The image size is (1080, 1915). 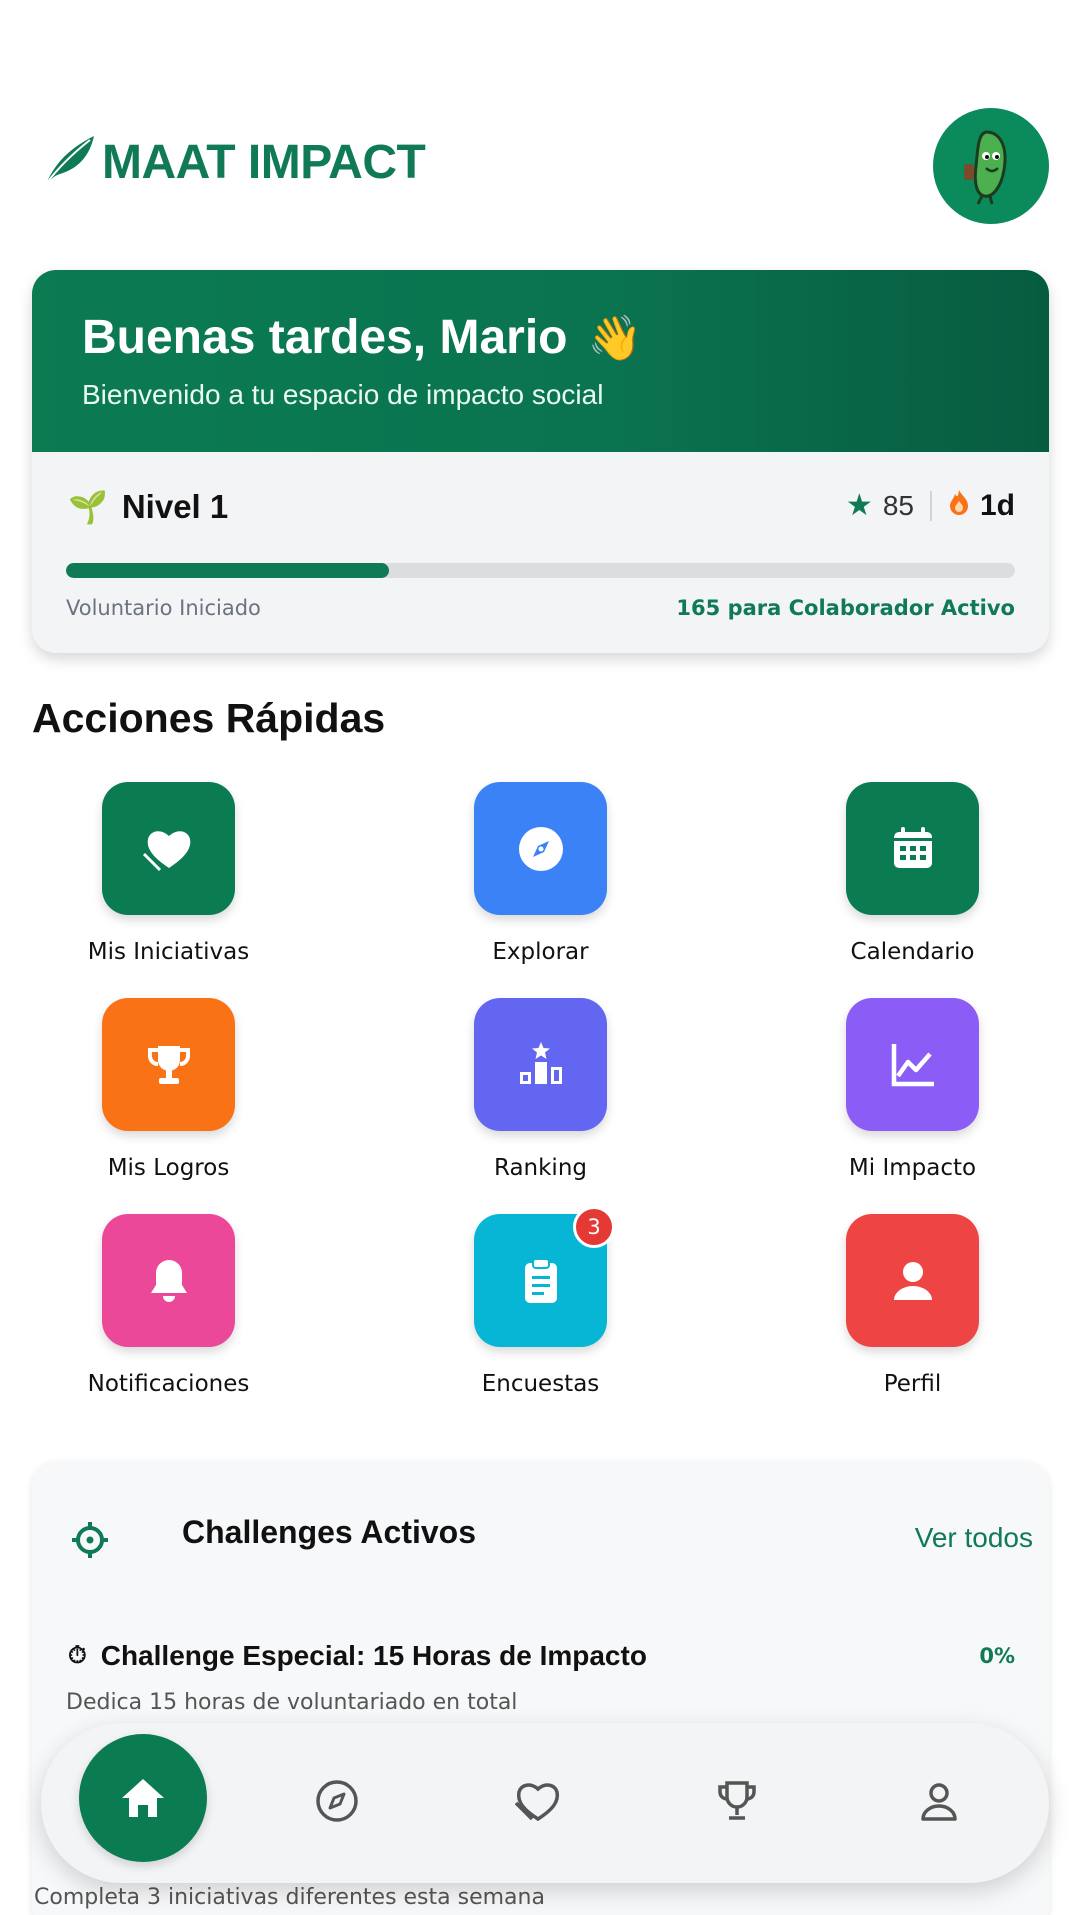 What do you see at coordinates (974, 1538) in the screenshot?
I see `see-all-challenges-link: Ver todos` at bounding box center [974, 1538].